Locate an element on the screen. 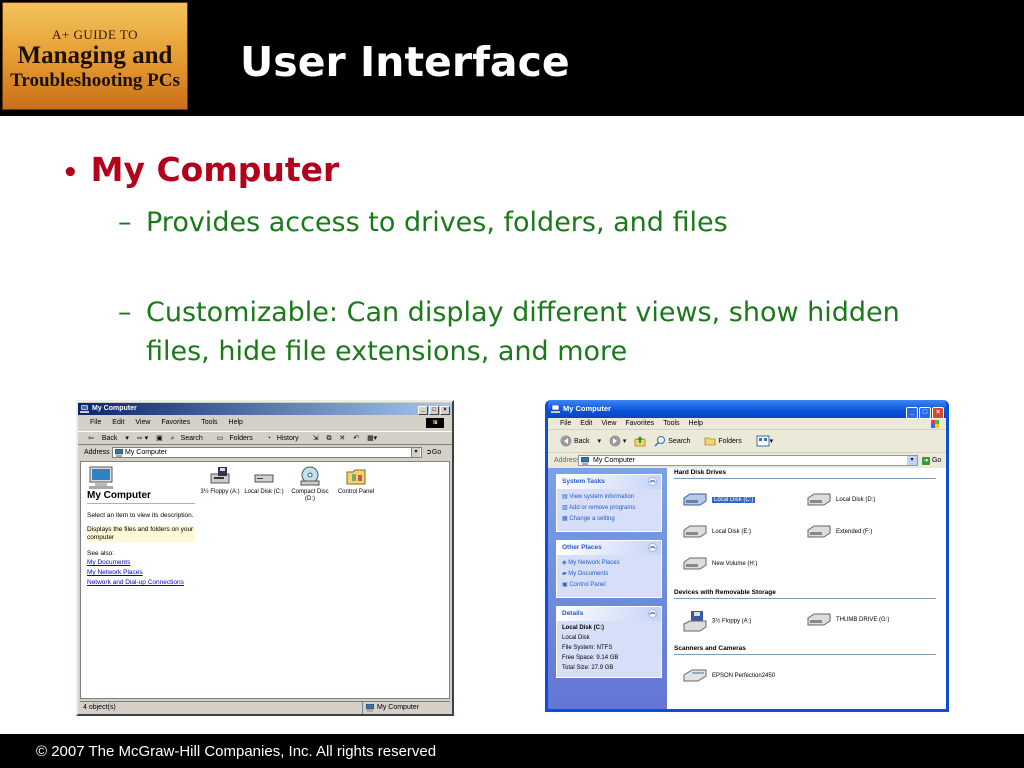  up-folder-icon: ▣ is located at coordinates (159, 438).